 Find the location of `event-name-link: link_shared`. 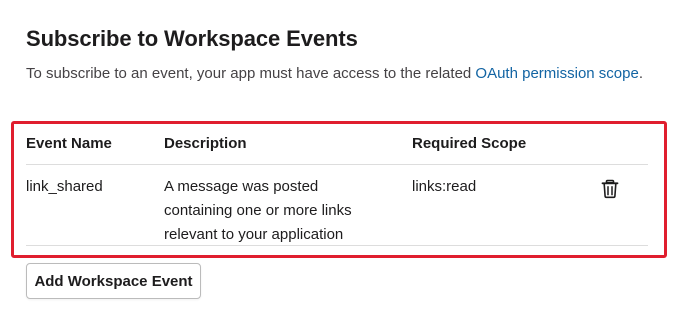

event-name-link: link_shared is located at coordinates (64, 187).